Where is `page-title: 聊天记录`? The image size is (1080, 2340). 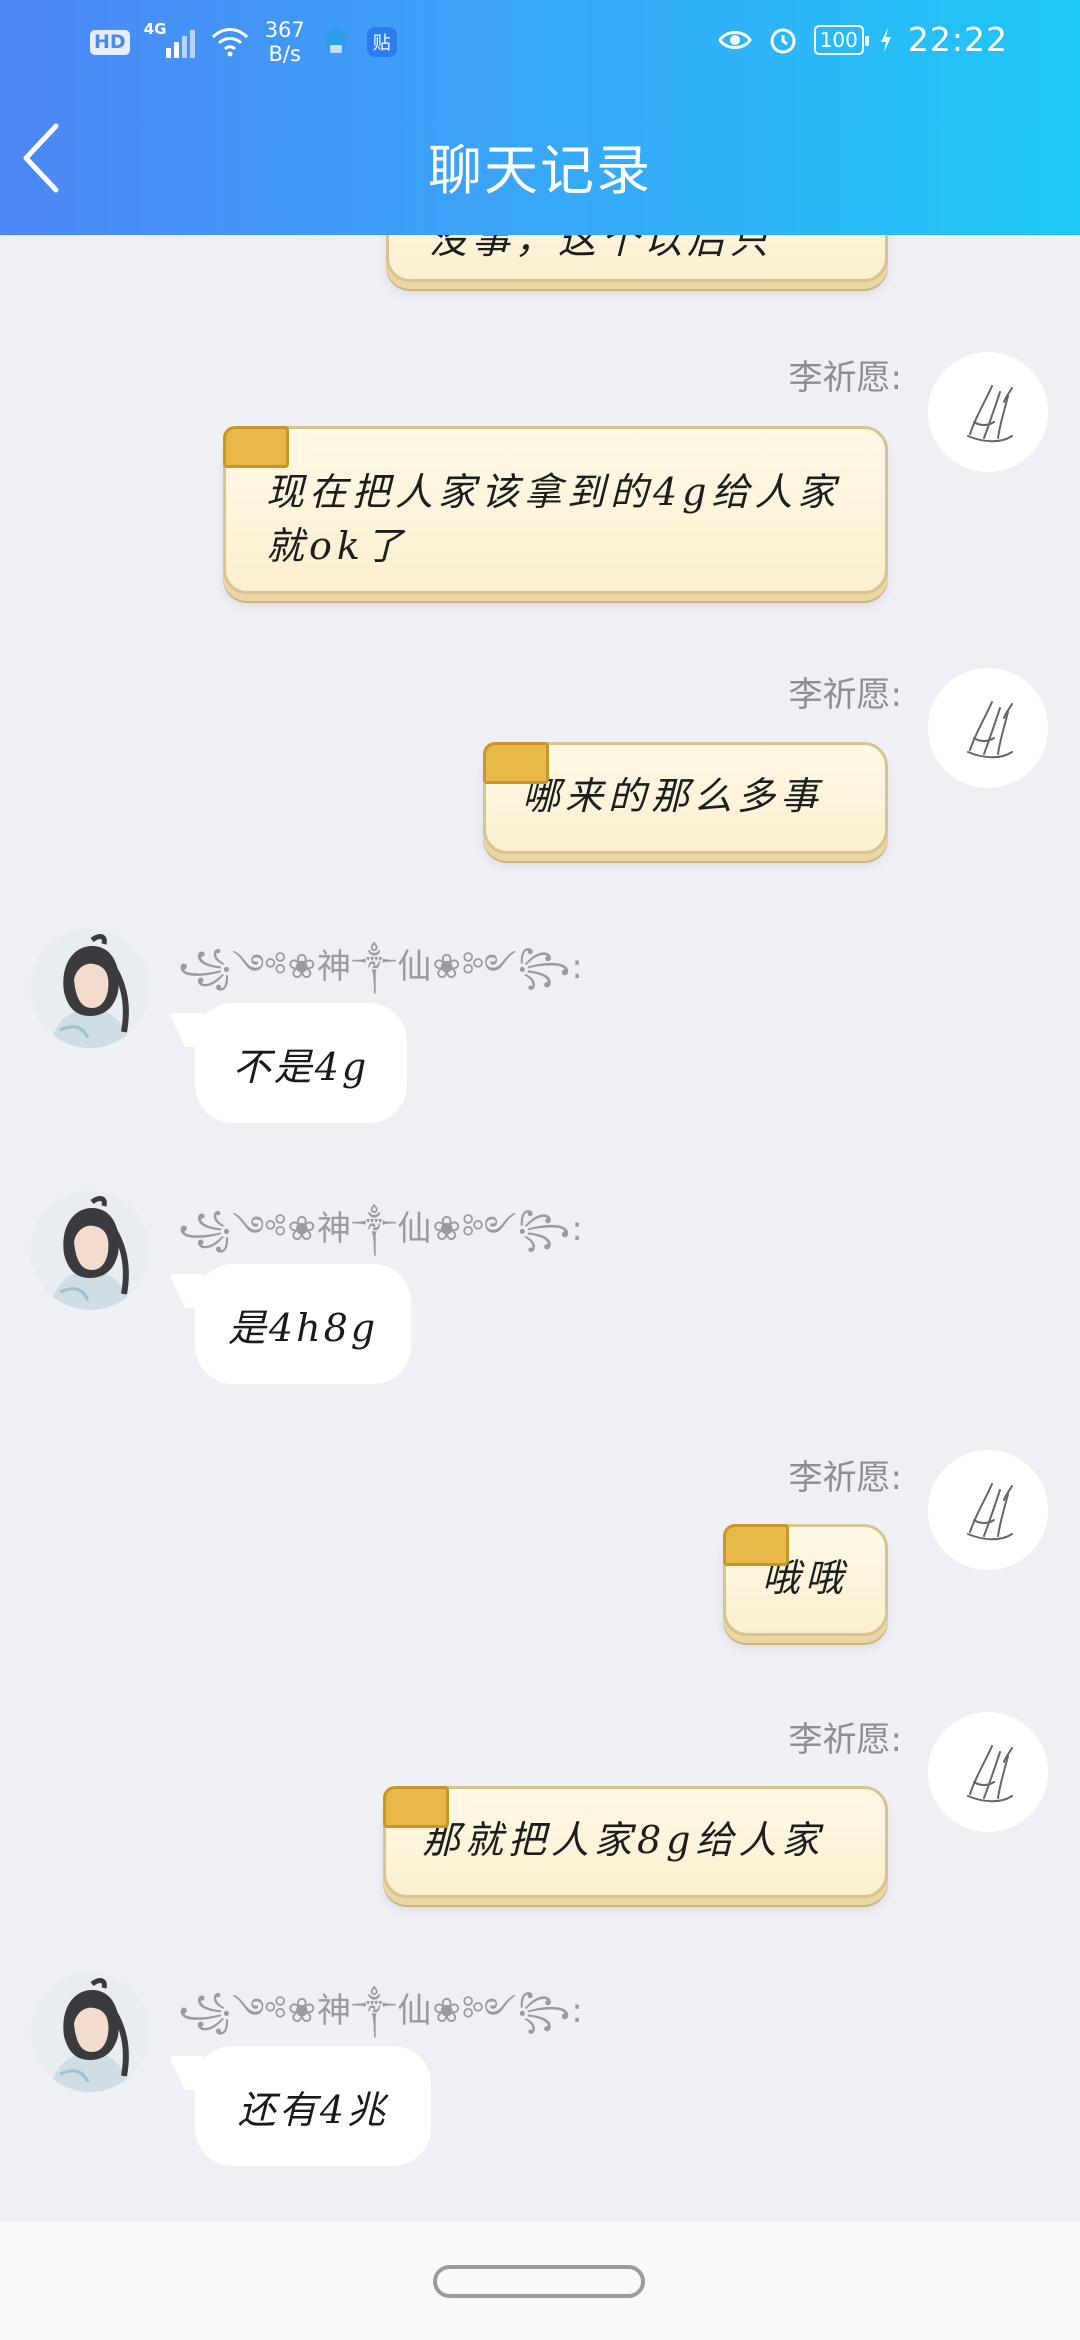
page-title: 聊天记录 is located at coordinates (540, 170).